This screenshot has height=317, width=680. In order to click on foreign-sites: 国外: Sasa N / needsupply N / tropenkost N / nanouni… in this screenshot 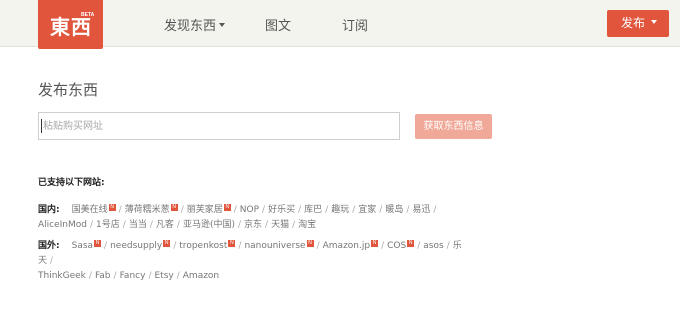, I will do `click(258, 261)`.